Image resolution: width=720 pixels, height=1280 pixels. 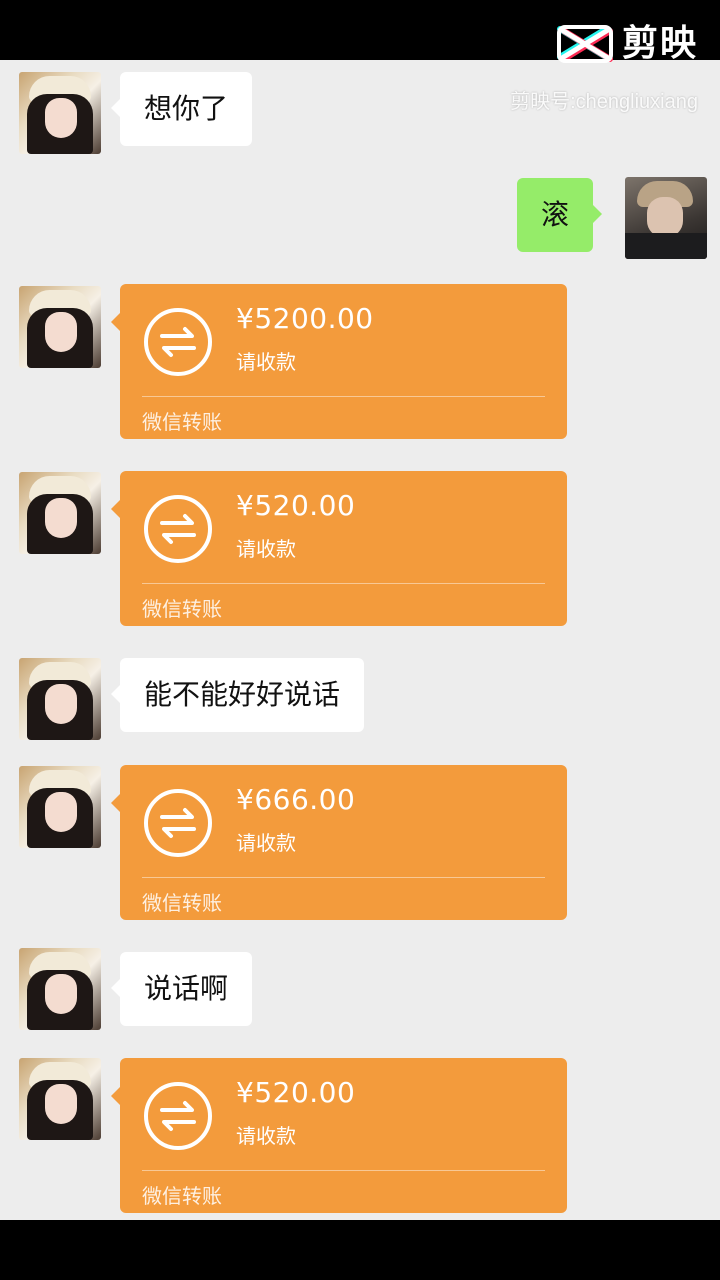 I want to click on message-text: 滚, so click(x=555, y=214).